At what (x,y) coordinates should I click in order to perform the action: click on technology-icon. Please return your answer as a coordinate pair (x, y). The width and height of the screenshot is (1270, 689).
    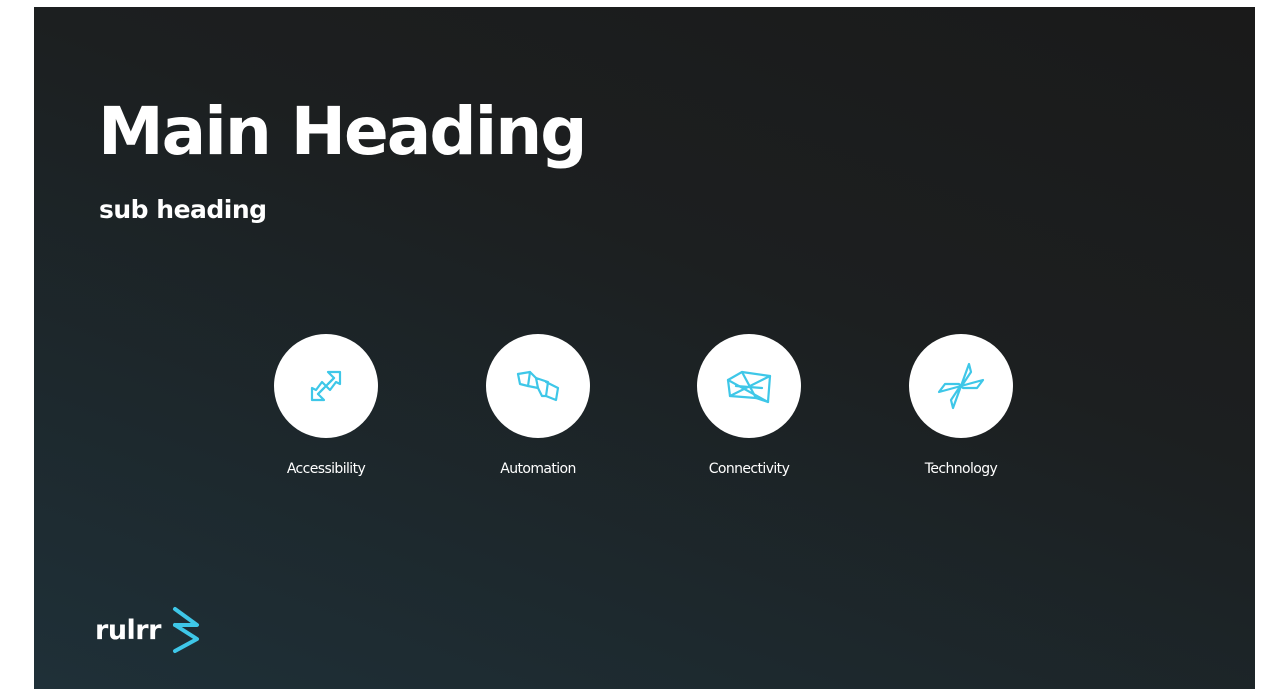
    Looking at the image, I should click on (961, 386).